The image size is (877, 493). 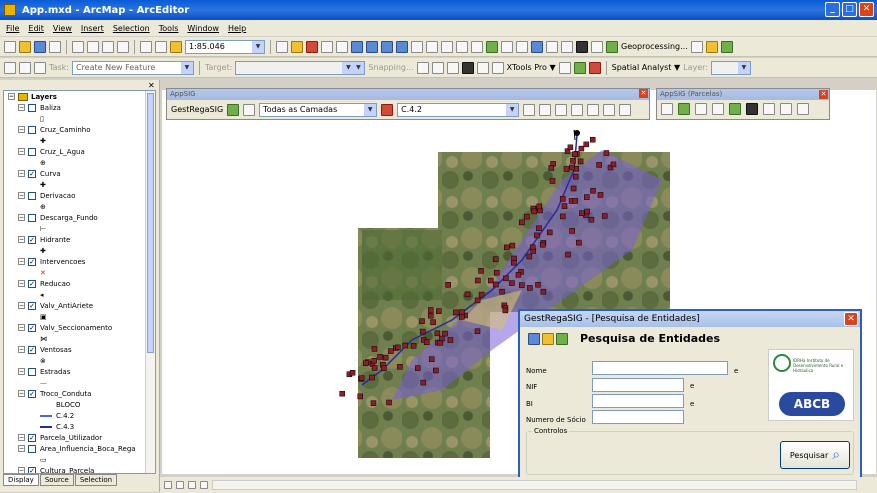 I want to click on arctoolbox-icon, so click(x=297, y=46).